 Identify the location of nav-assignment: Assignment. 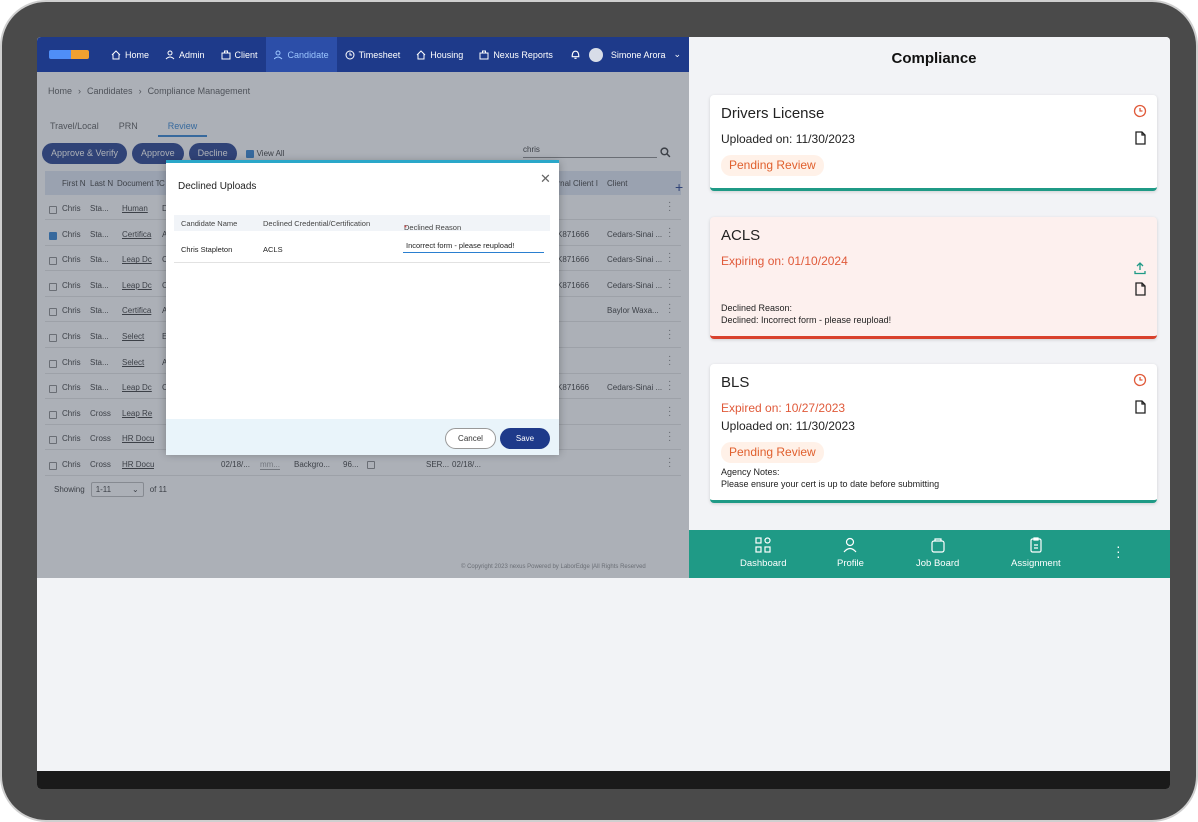
(1036, 552).